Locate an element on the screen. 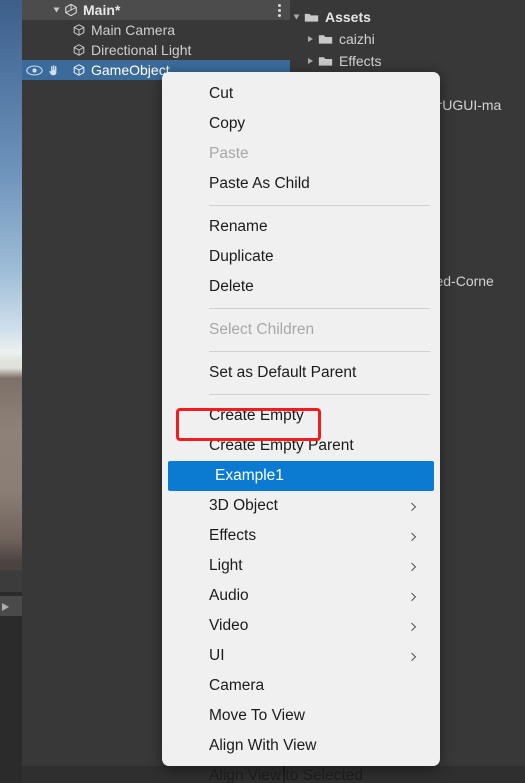 This screenshot has height=783, width=525. hierarchy-item-label: GameObject is located at coordinates (130, 70).